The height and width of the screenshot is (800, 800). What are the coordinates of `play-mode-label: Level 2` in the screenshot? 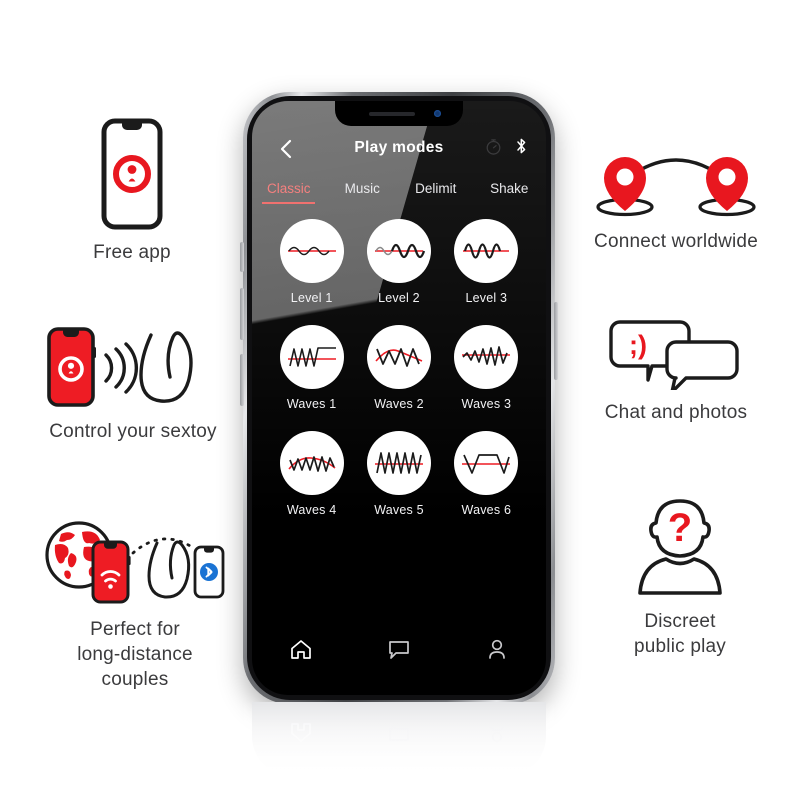 It's located at (399, 298).